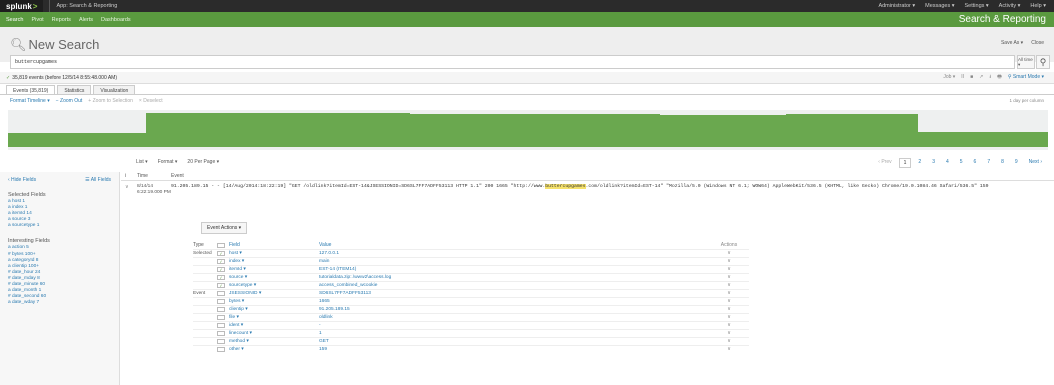 This screenshot has width=1054, height=385. What do you see at coordinates (61, 20) in the screenshot?
I see `nav-reports: Reports` at bounding box center [61, 20].